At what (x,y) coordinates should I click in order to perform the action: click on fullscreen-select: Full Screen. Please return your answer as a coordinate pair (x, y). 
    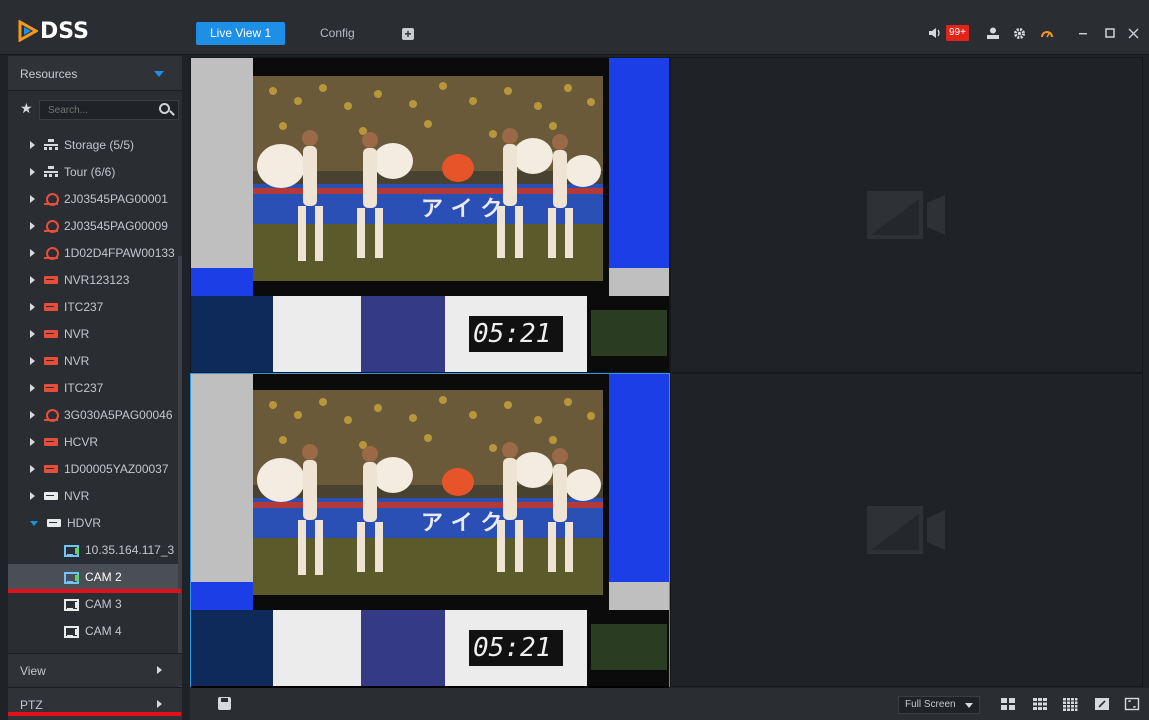
    Looking at the image, I should click on (939, 705).